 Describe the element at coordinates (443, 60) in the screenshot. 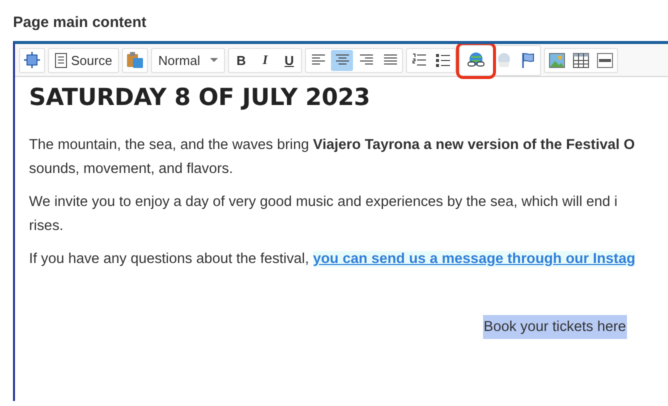

I see `bullet-list-icon` at that location.